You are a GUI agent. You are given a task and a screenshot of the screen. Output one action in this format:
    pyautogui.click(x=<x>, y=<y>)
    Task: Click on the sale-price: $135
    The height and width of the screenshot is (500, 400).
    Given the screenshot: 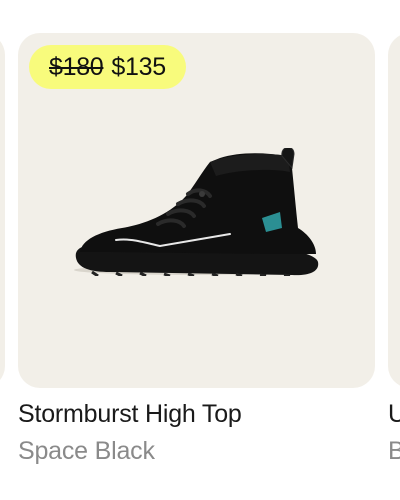 What is the action you would take?
    pyautogui.click(x=138, y=66)
    